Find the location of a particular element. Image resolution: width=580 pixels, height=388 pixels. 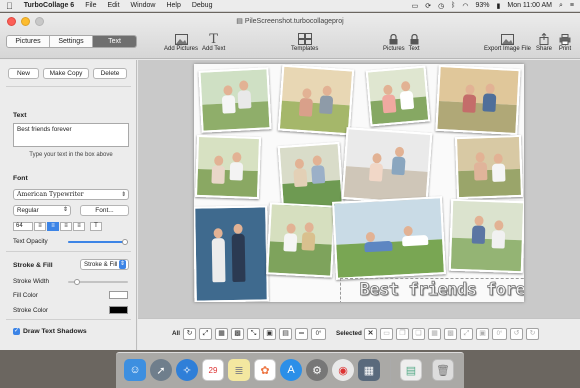

selected-arrange-button: ▦ is located at coordinates (434, 334).